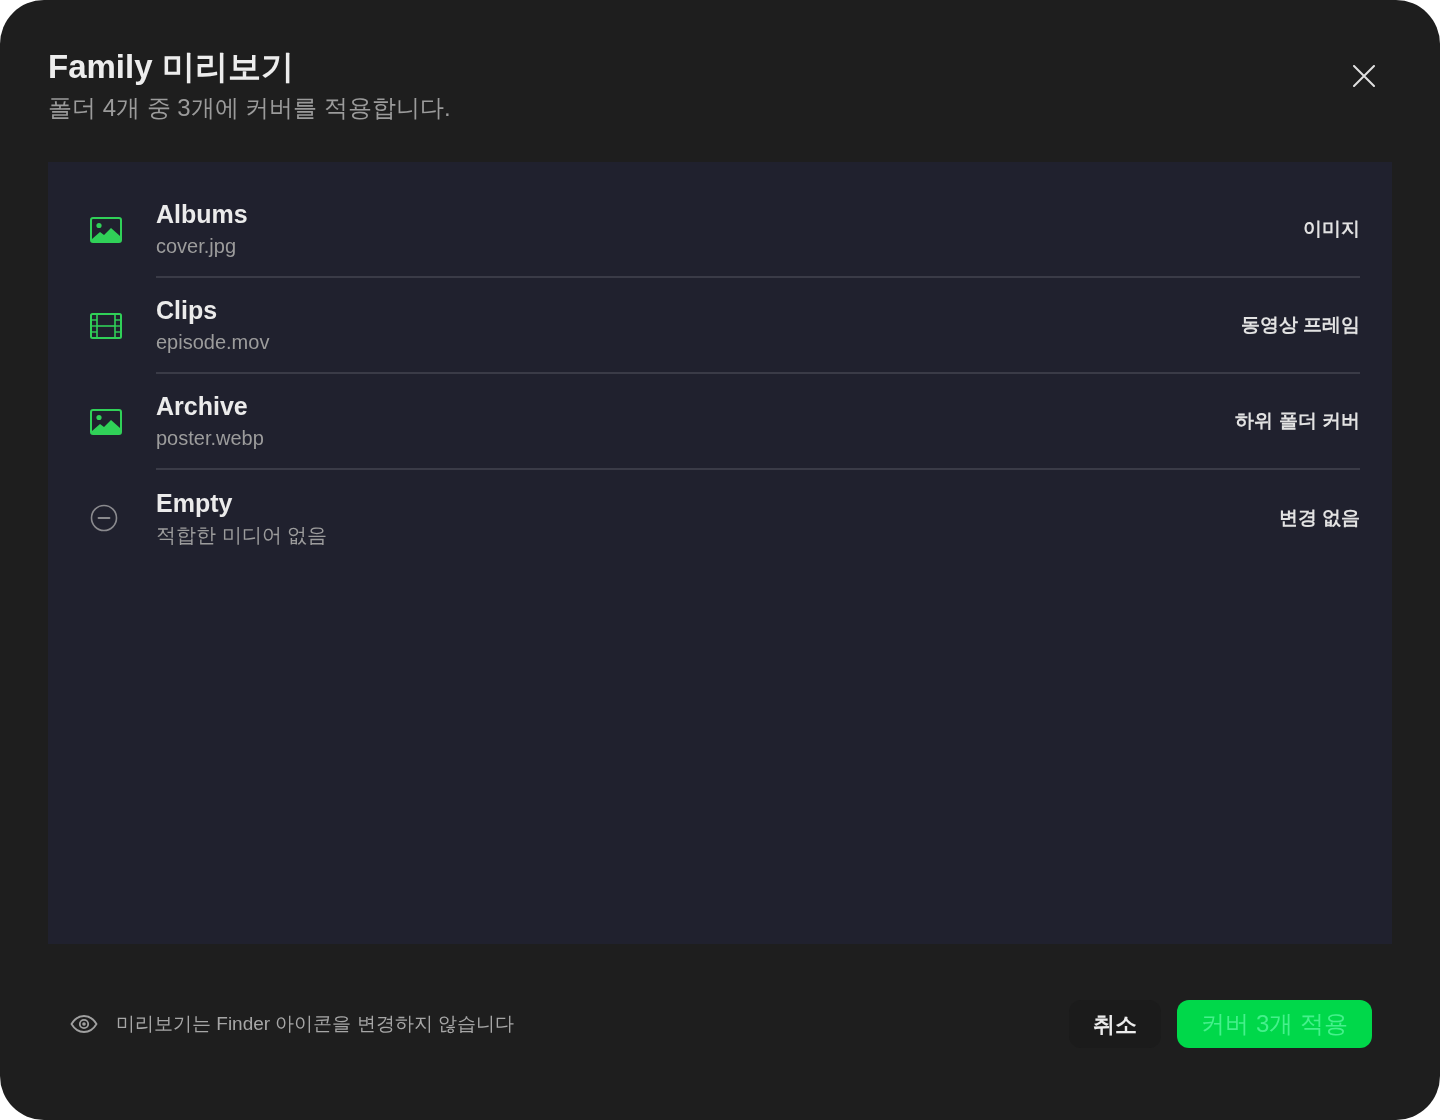 The height and width of the screenshot is (1120, 1440). Describe the element at coordinates (197, 246) in the screenshot. I see `folder-source: cover.jpg` at that location.